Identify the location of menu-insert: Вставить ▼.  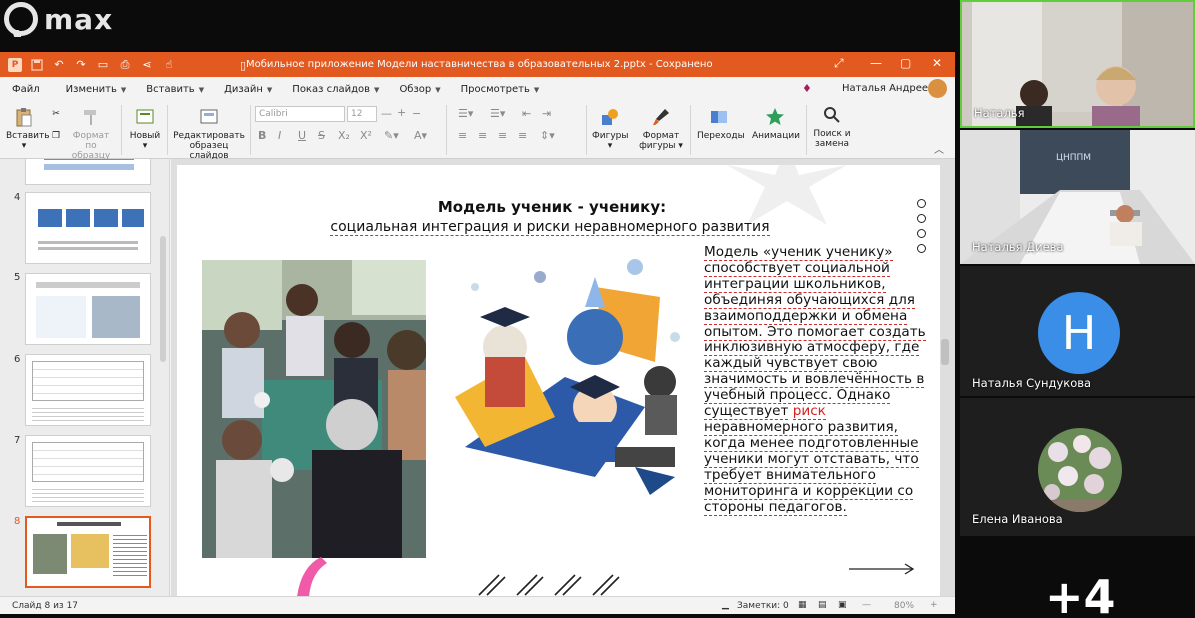
(175, 89).